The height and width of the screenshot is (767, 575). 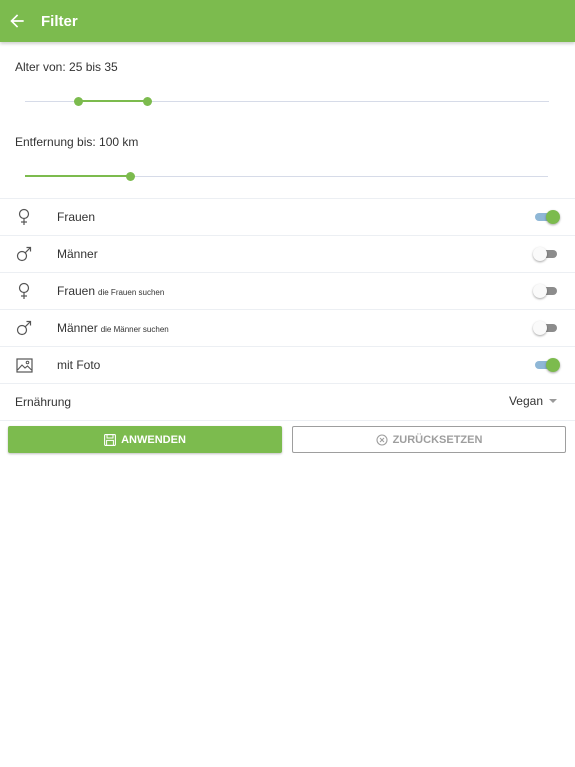 What do you see at coordinates (153, 439) in the screenshot?
I see `apply-button-label: ANWENDEN` at bounding box center [153, 439].